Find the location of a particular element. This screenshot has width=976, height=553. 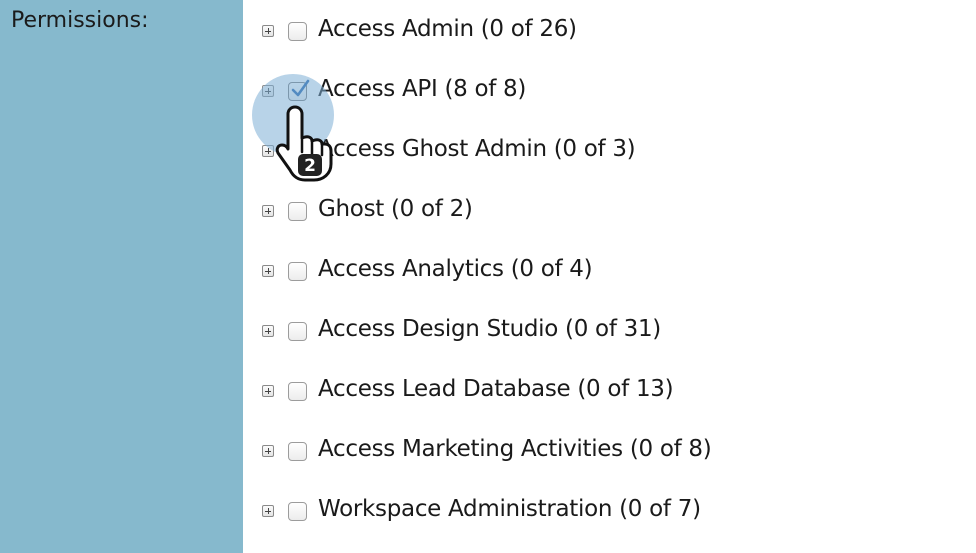

permission-label: Access Design Studio (0 of 31) is located at coordinates (489, 329).